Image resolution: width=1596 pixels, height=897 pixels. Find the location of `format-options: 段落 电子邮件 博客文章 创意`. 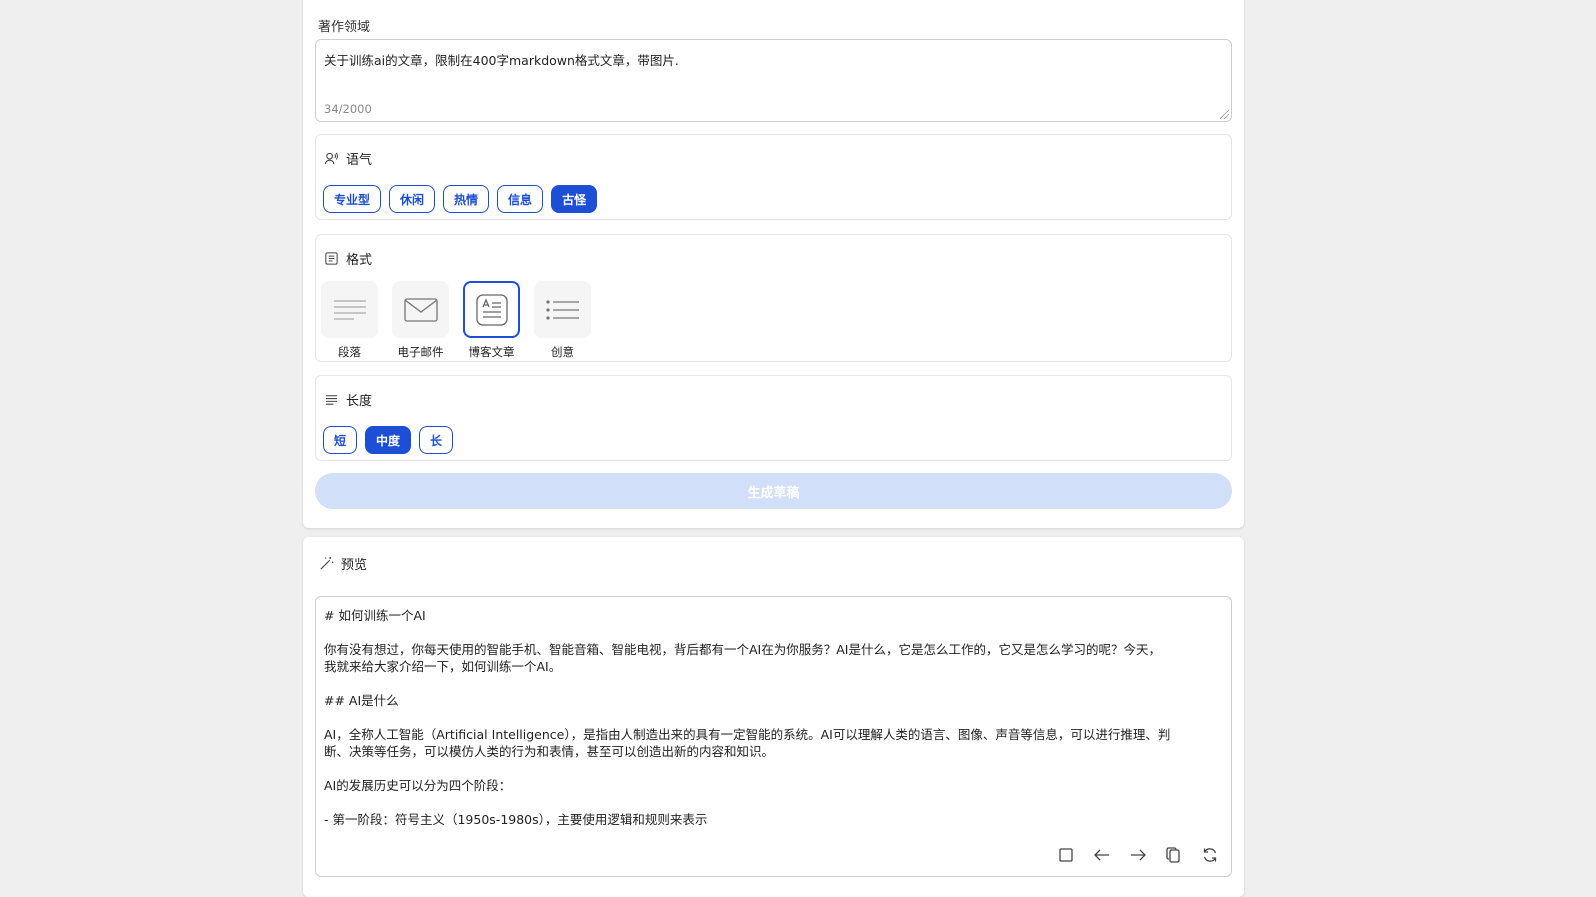

format-options: 段落 电子邮件 博客文章 创意 is located at coordinates (456, 320).